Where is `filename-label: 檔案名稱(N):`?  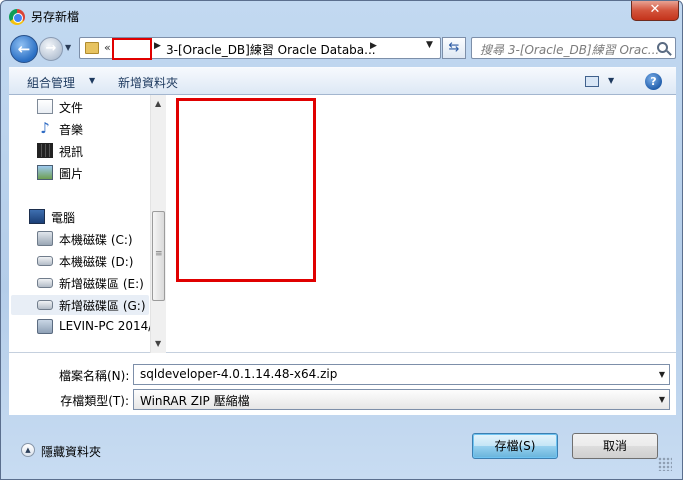
filename-label: 檔案名稱(N): is located at coordinates (94, 376).